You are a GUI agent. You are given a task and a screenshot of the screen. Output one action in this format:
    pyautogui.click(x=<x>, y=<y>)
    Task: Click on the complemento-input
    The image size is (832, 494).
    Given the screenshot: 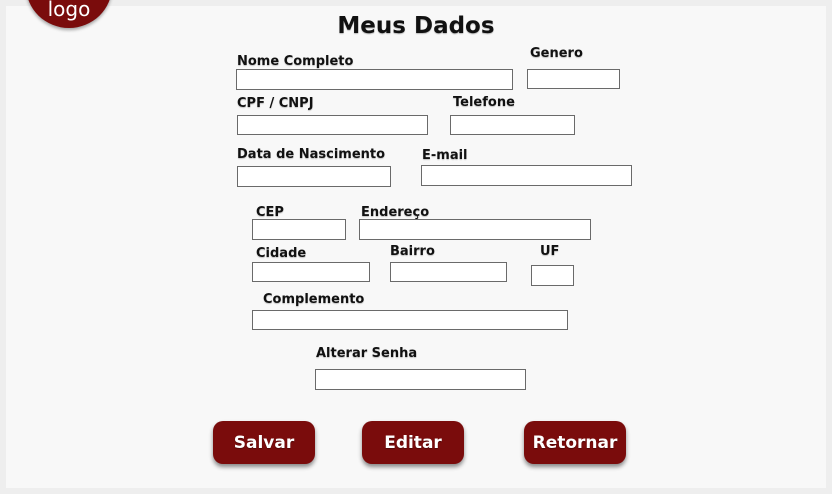 What is the action you would take?
    pyautogui.click(x=410, y=320)
    